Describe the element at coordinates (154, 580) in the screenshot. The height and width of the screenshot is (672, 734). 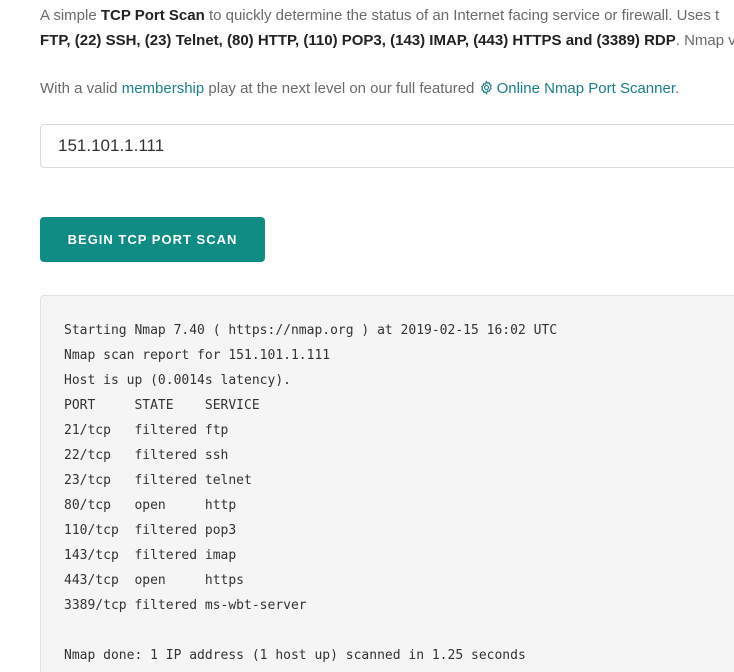
I see `output-line: 443/tcp open https` at that location.